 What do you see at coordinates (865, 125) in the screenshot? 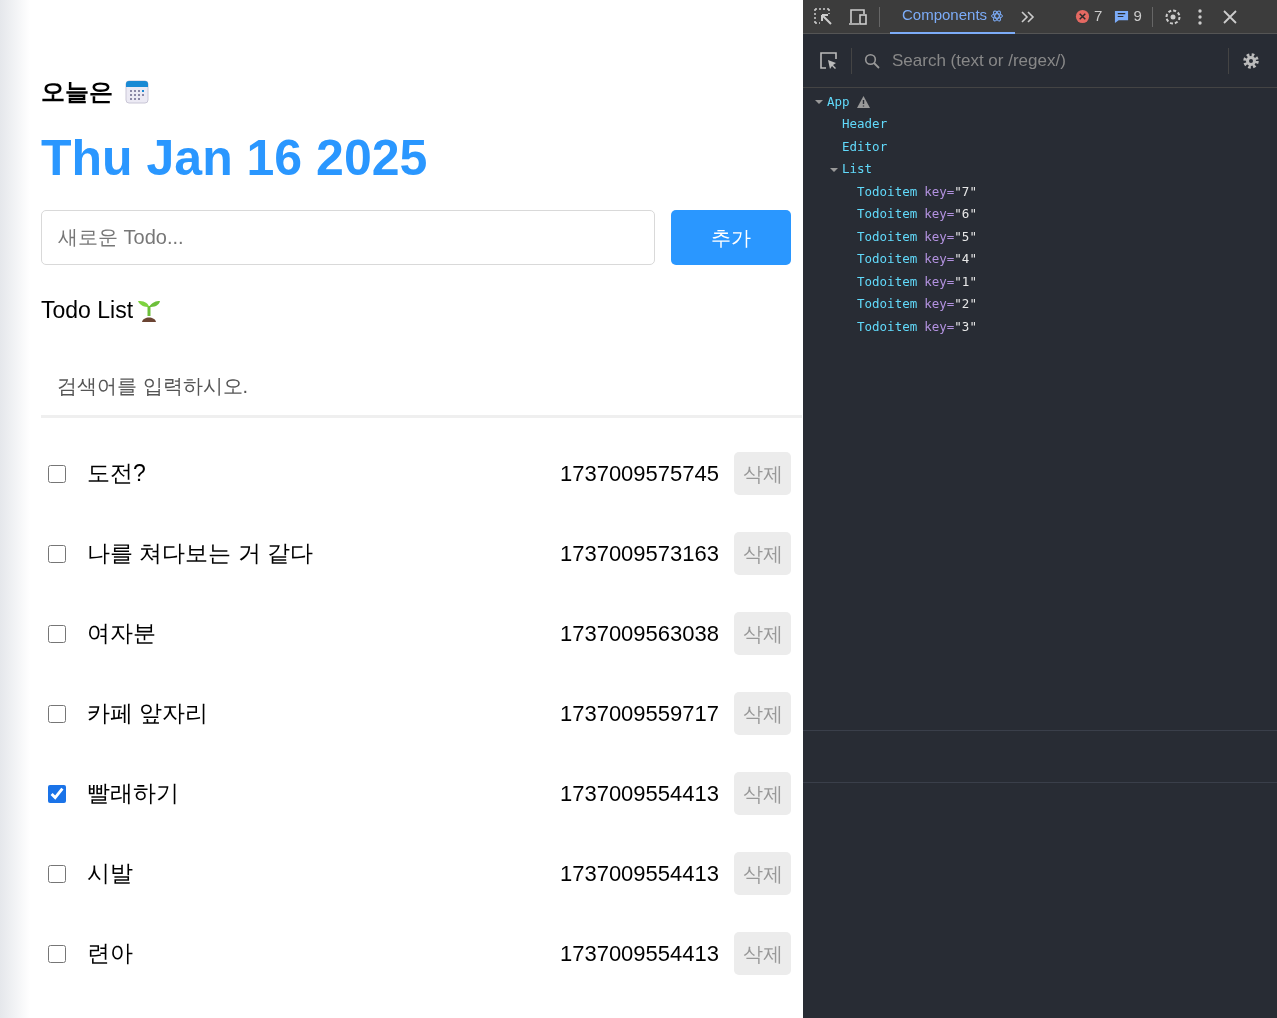
I see `component-name: Header` at bounding box center [865, 125].